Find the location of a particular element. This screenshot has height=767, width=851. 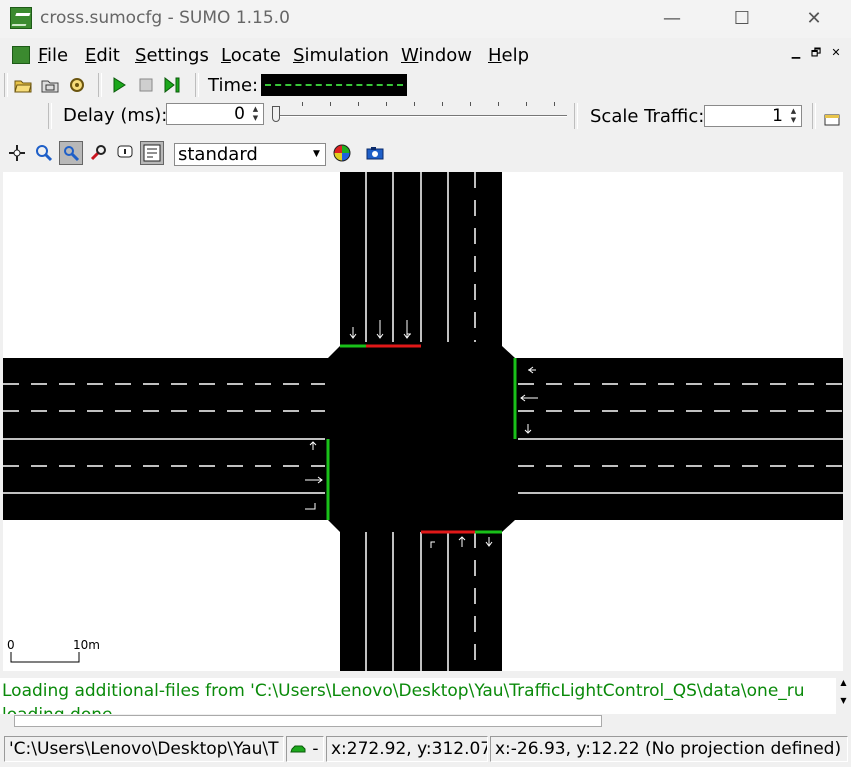

menu-window-label: indow is located at coordinates (445, 55).